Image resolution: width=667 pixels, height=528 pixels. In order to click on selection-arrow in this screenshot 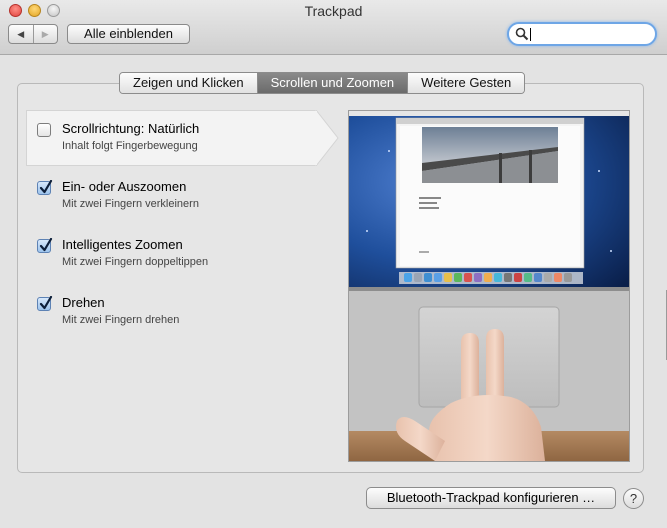, I will do `click(327, 138)`.